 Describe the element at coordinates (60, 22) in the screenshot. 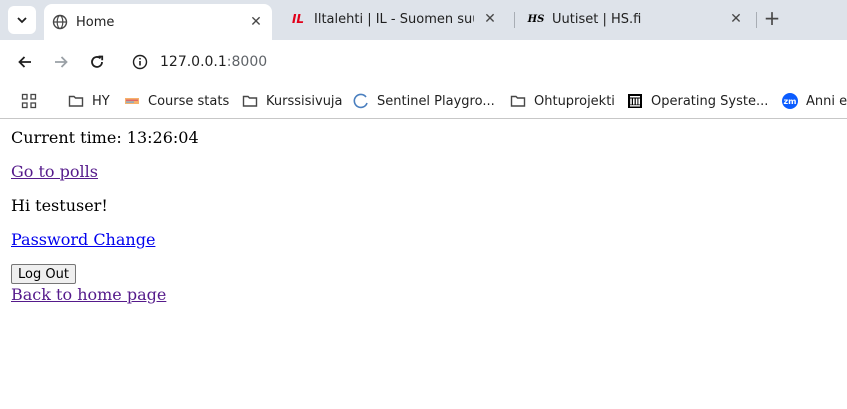

I see `globe-icon` at that location.